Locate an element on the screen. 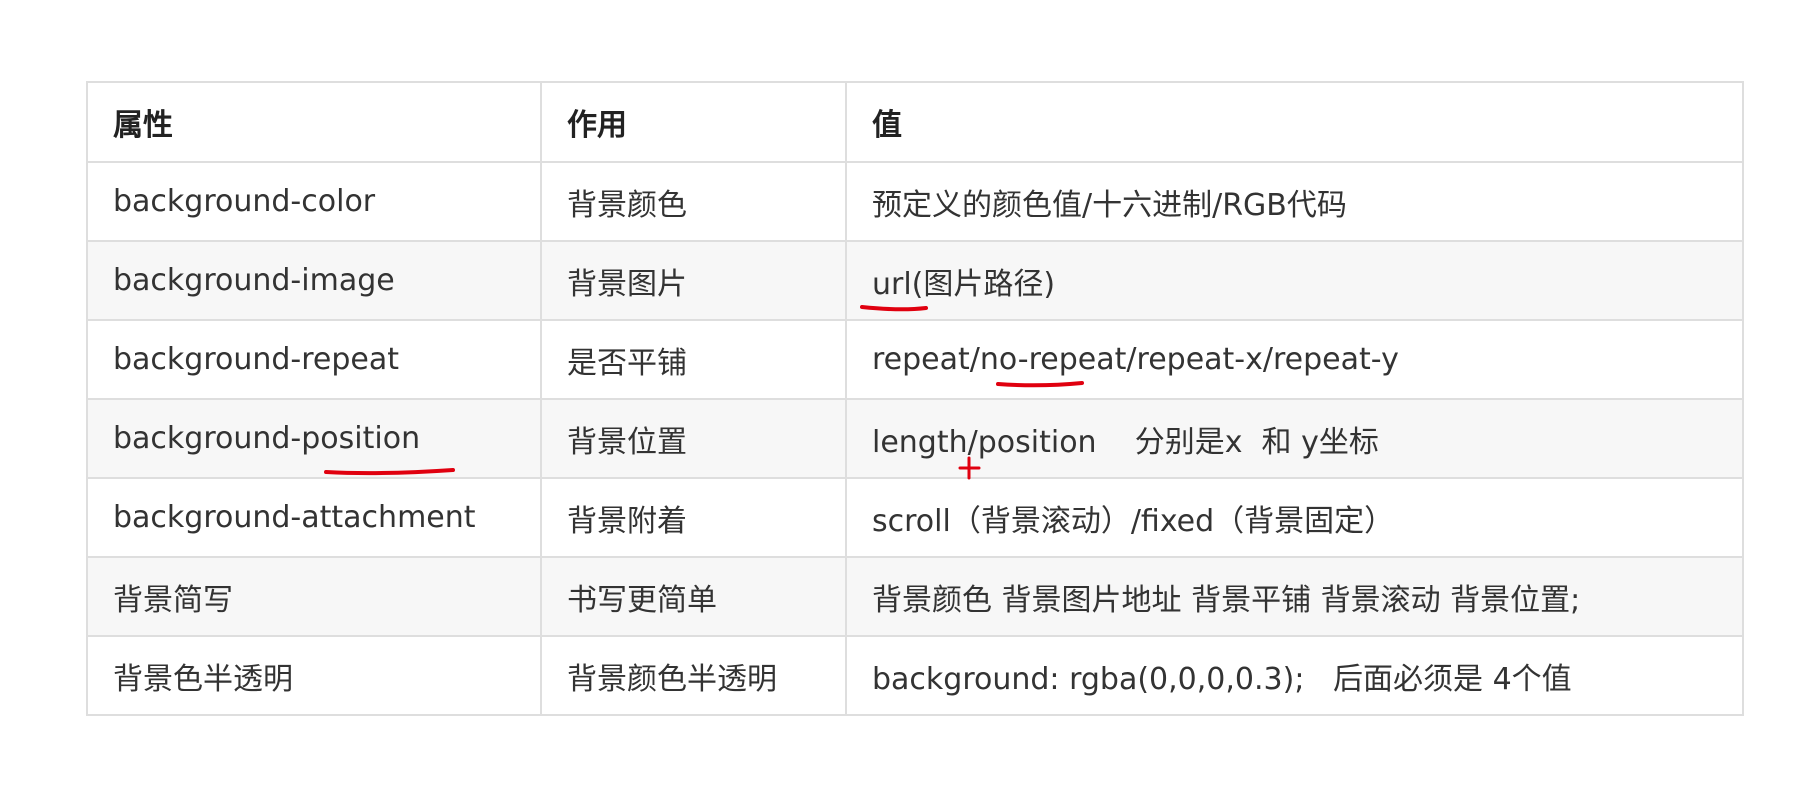  cell-property: 背景简写 is located at coordinates (314, 596).